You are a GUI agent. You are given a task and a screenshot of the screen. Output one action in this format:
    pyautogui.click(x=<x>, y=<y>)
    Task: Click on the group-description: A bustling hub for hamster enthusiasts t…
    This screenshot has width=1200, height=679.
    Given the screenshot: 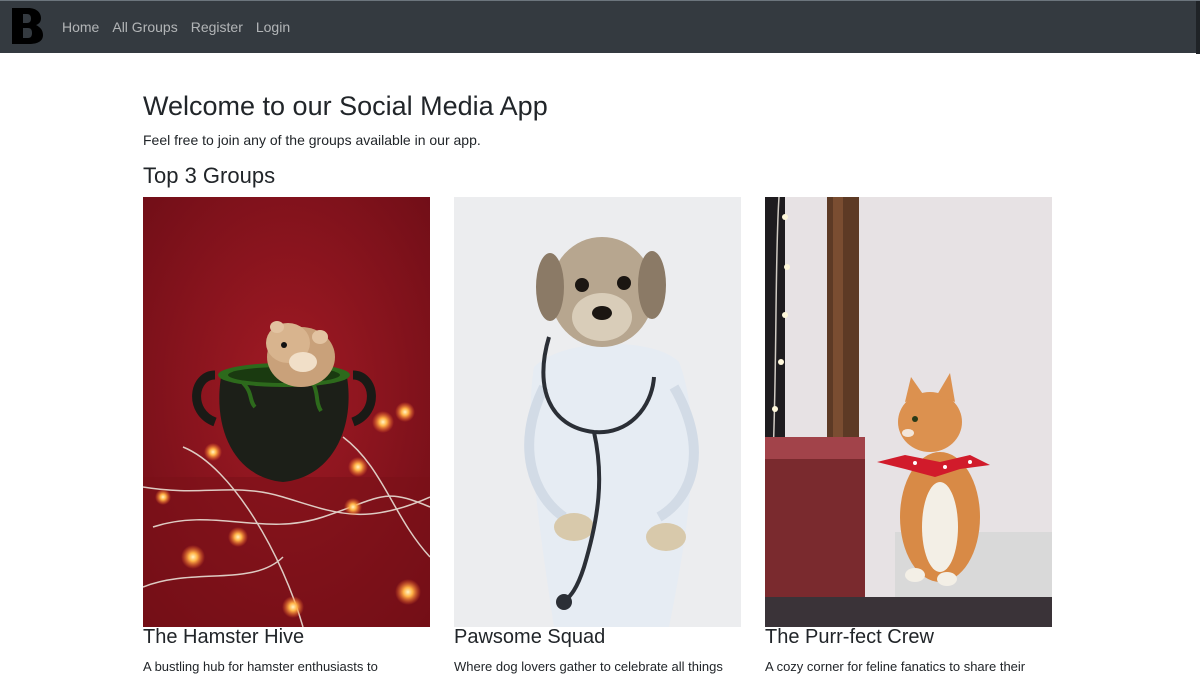 What is the action you would take?
    pyautogui.click(x=260, y=666)
    